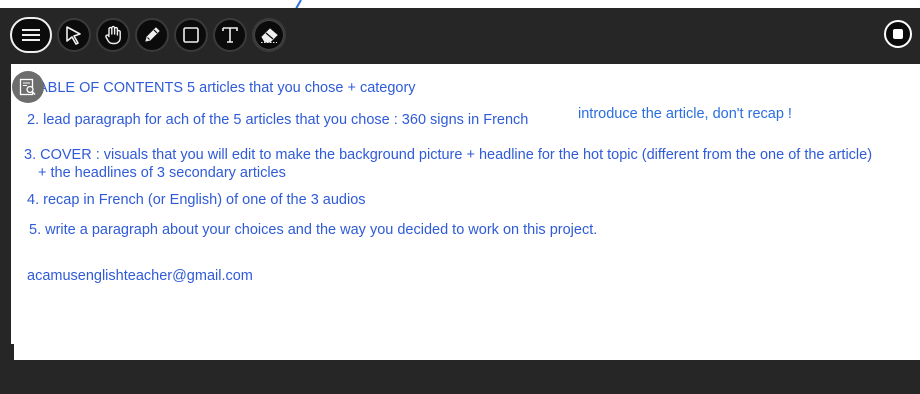 This screenshot has width=920, height=394. Describe the element at coordinates (685, 114) in the screenshot. I see `lead-note-line: introduce the article, don't recap !` at that location.